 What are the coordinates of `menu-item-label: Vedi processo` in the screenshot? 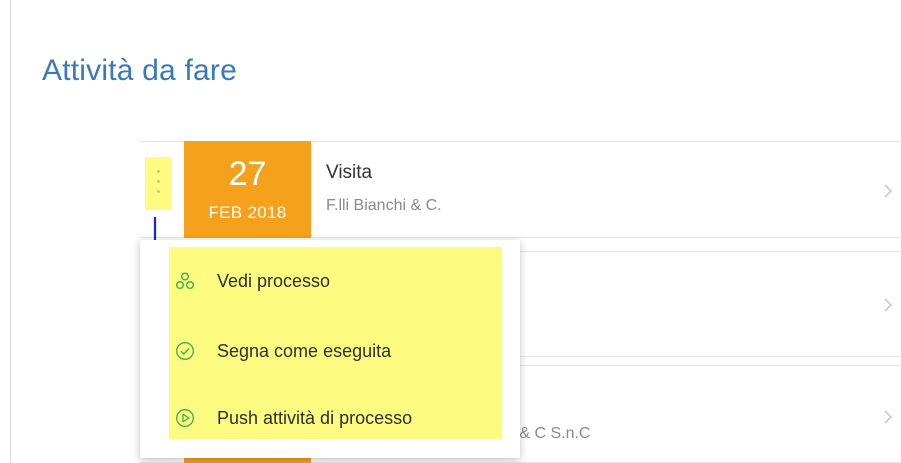 It's located at (274, 280).